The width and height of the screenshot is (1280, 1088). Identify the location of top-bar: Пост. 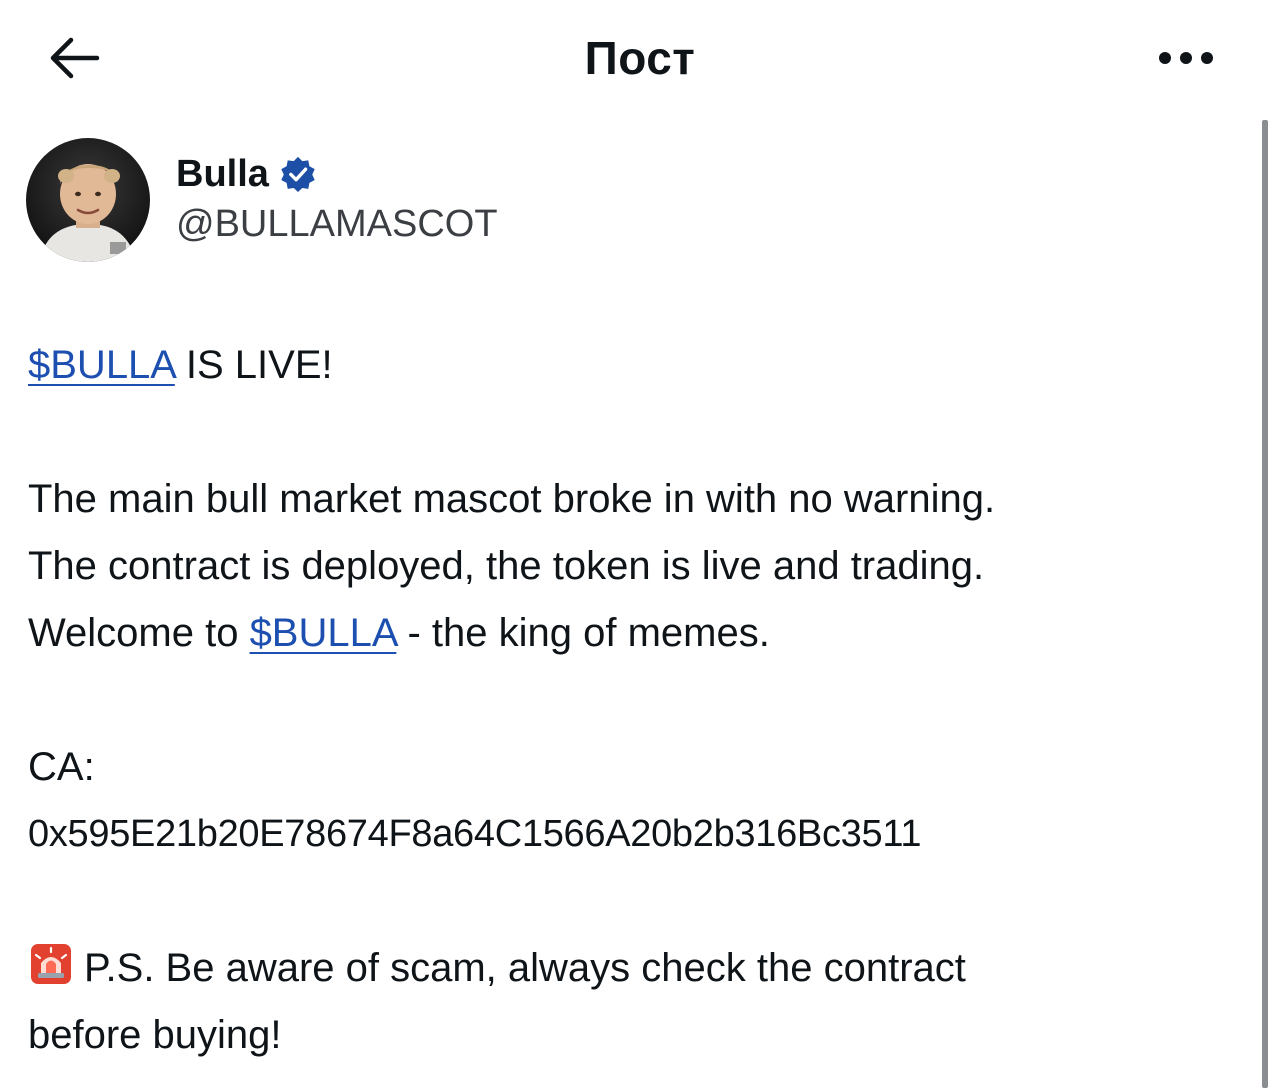
(640, 60).